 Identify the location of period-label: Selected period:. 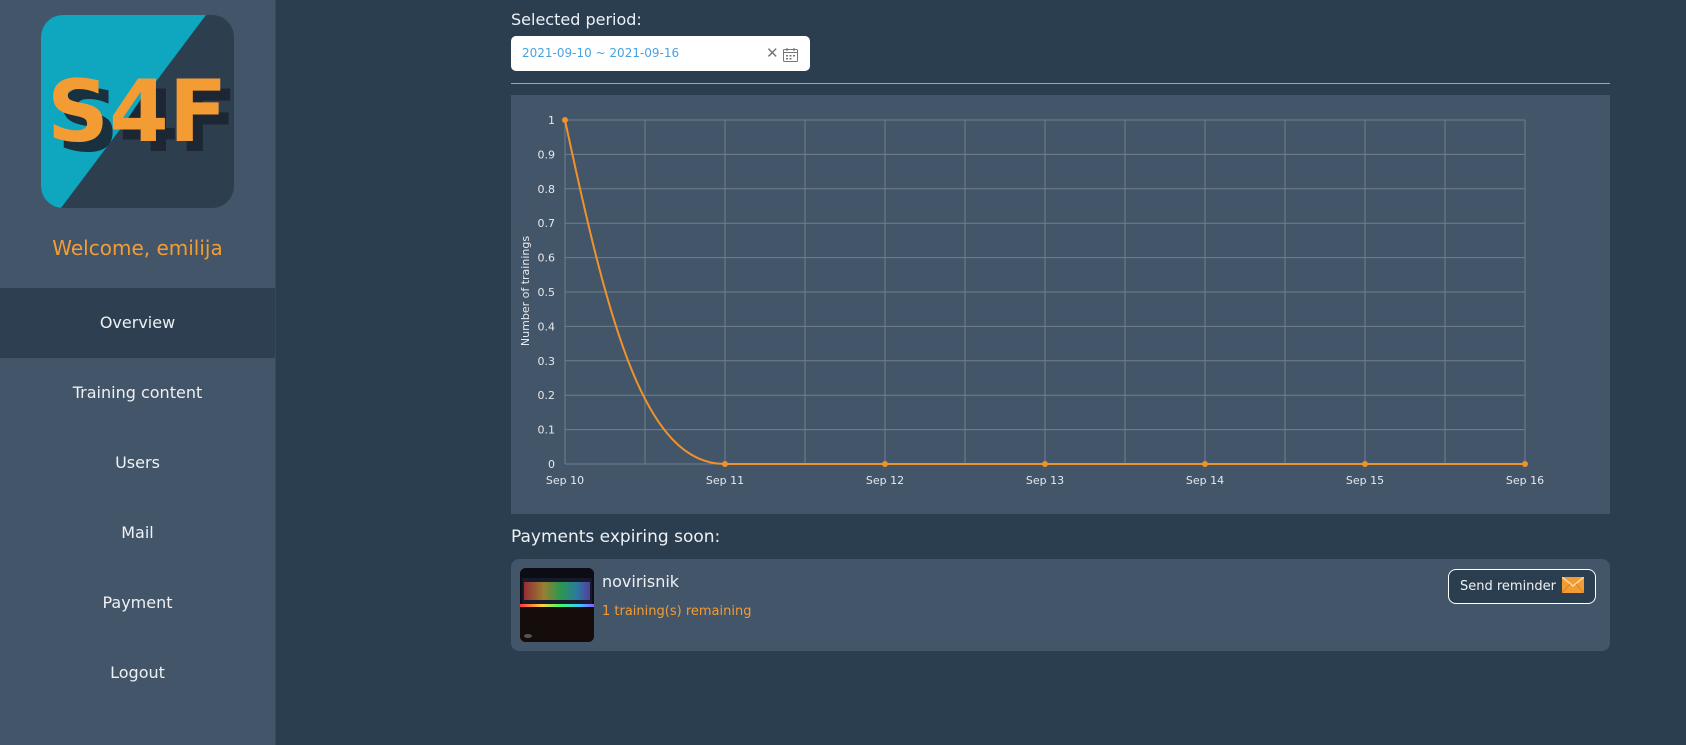
(576, 19).